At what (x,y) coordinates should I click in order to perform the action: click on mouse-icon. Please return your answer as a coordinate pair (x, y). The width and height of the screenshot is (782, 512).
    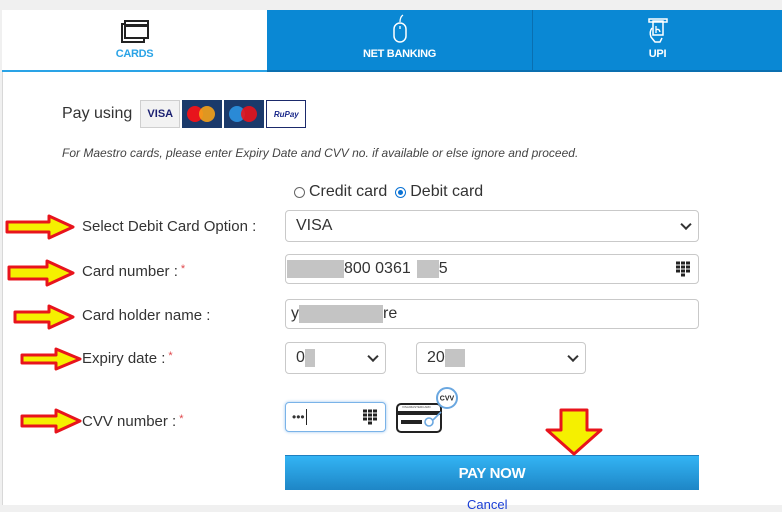
    Looking at the image, I should click on (400, 29).